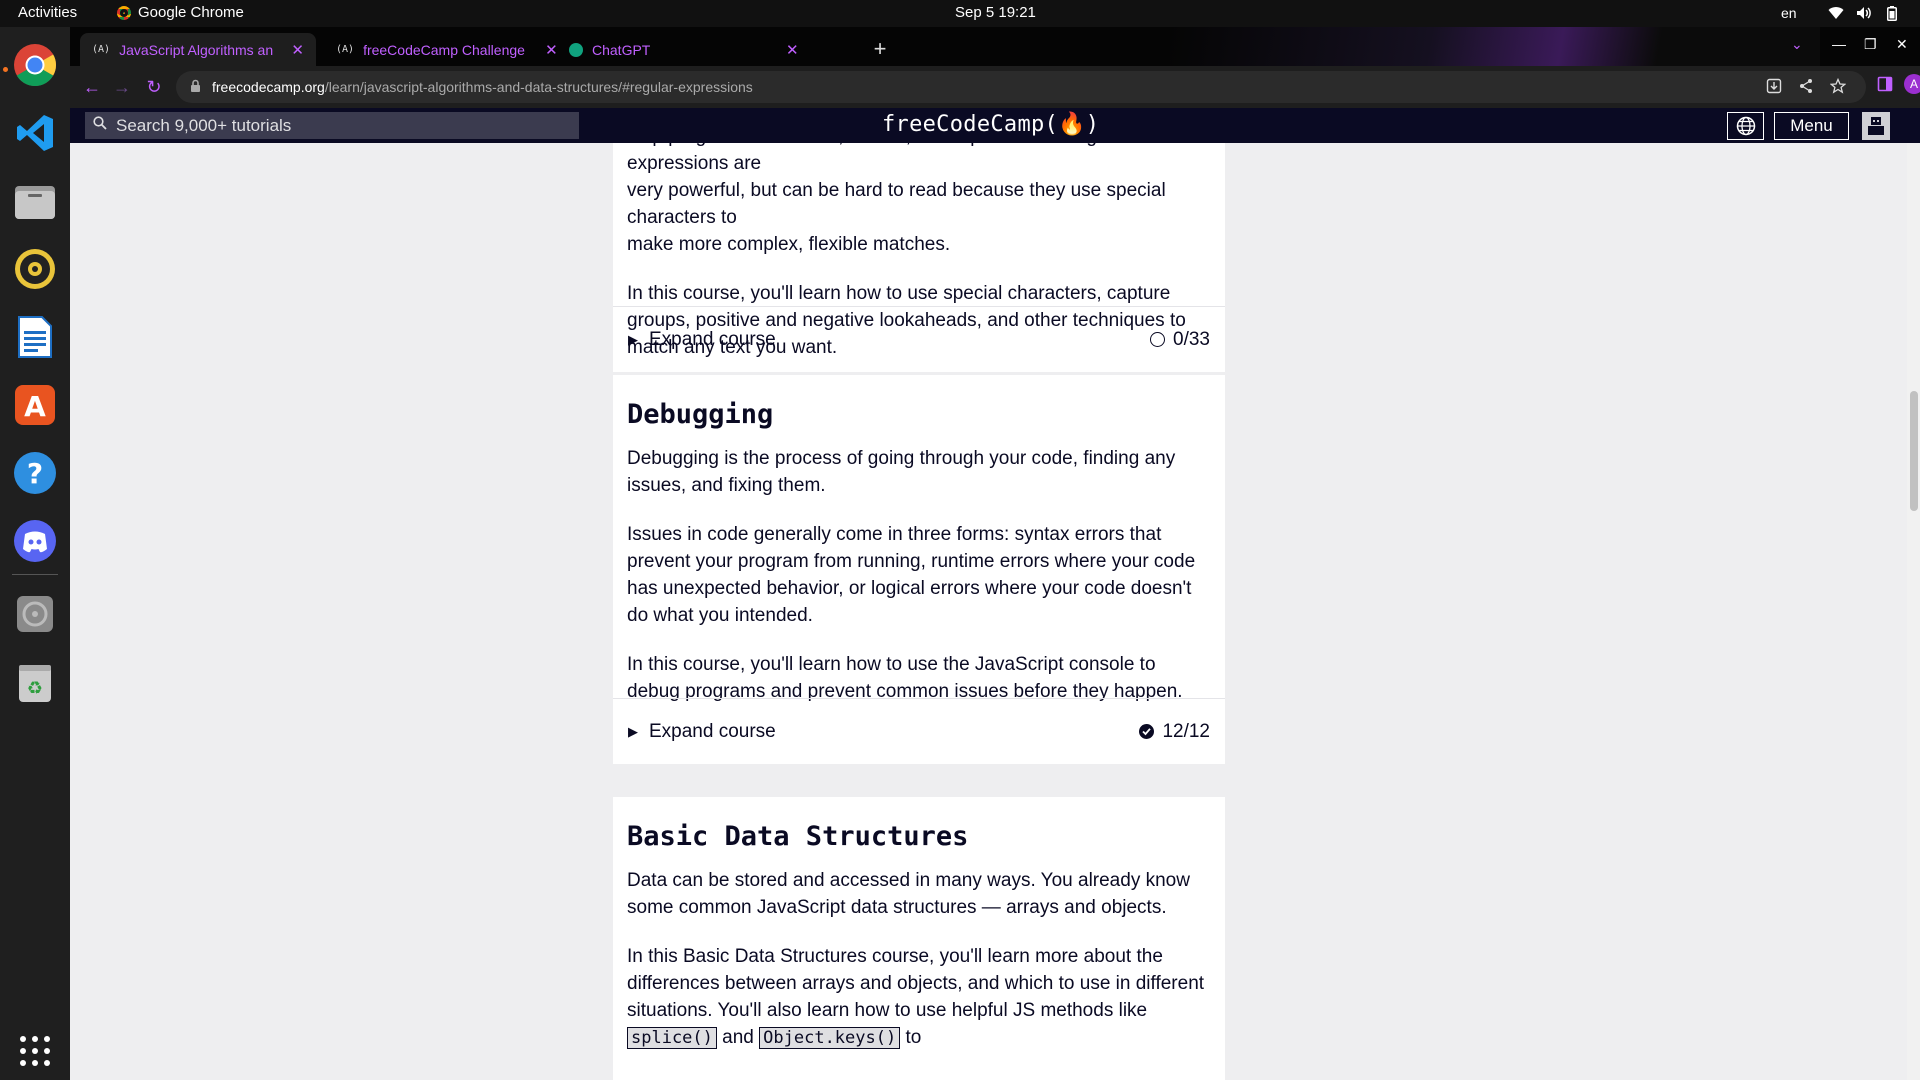 The height and width of the screenshot is (1080, 1920). I want to click on language-globe-button, so click(1745, 126).